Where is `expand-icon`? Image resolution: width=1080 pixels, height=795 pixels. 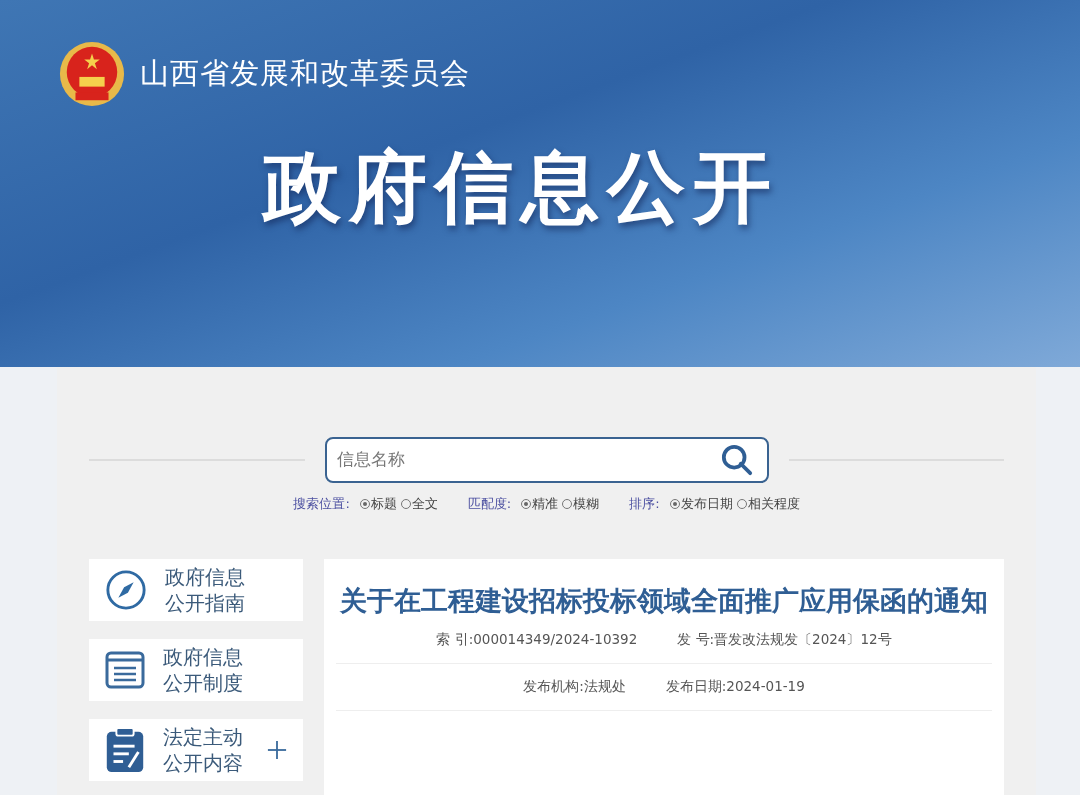
expand-icon is located at coordinates (277, 750).